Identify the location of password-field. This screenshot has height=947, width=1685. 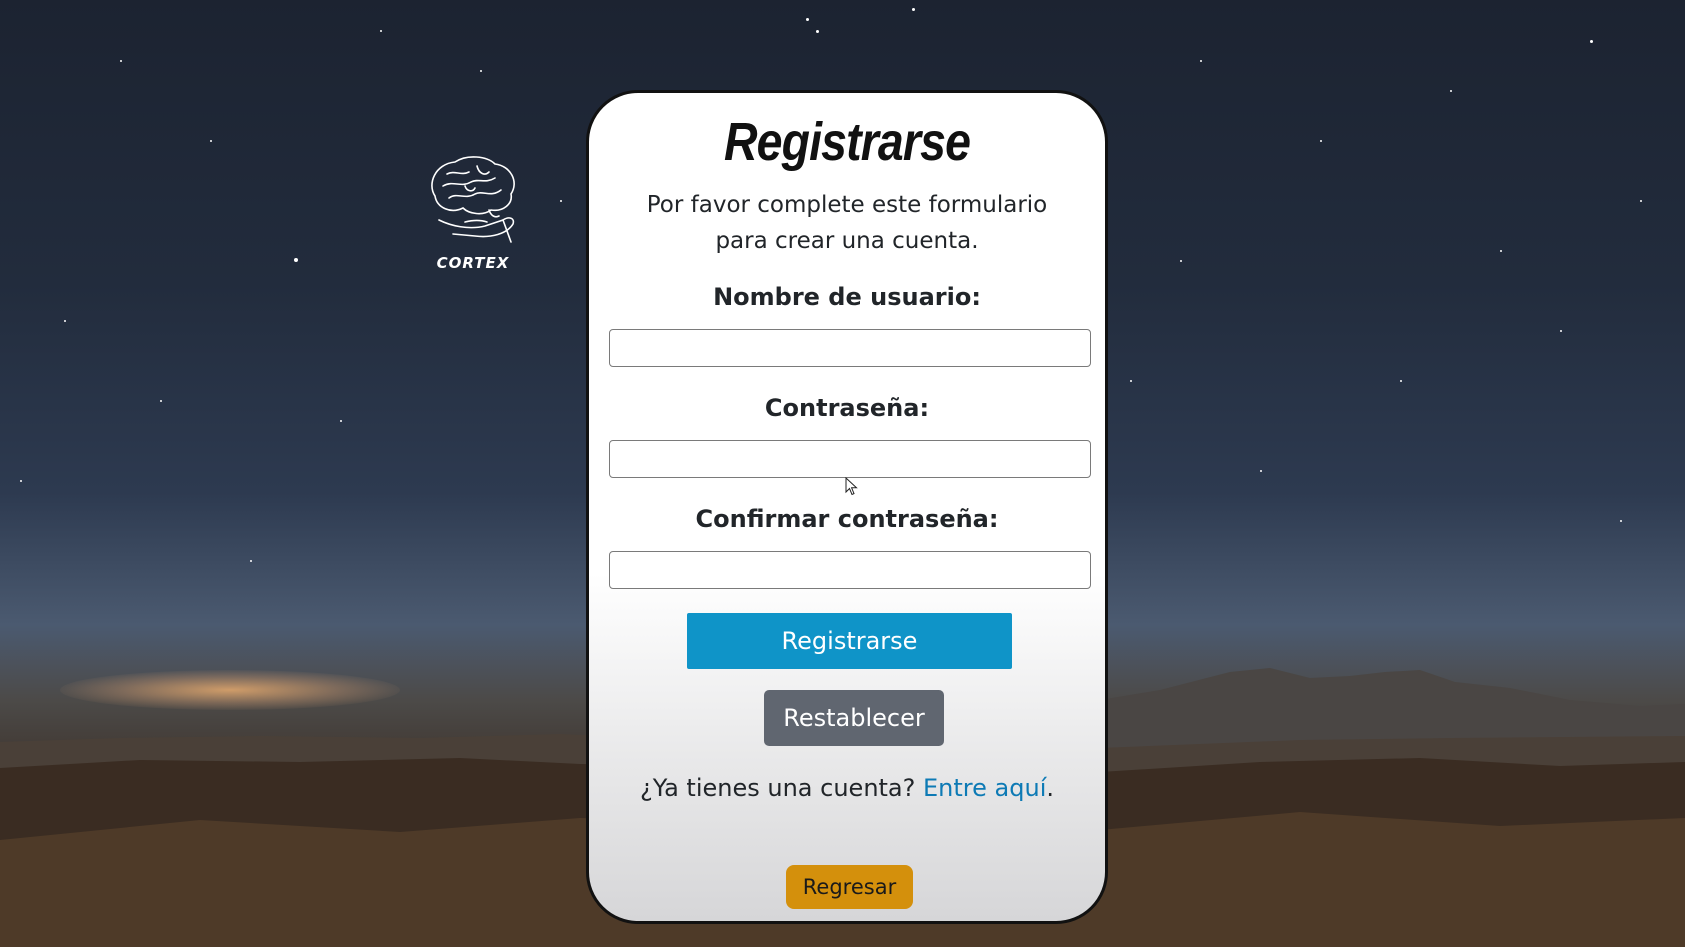
(850, 459).